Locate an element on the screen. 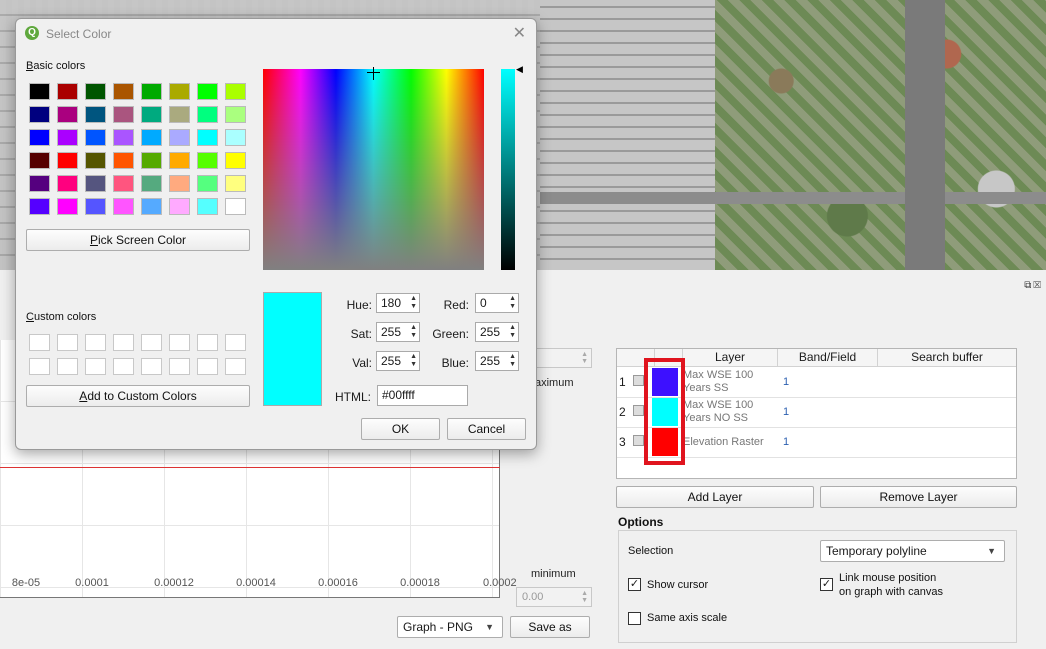  close-icon: ✕ is located at coordinates (519, 33).